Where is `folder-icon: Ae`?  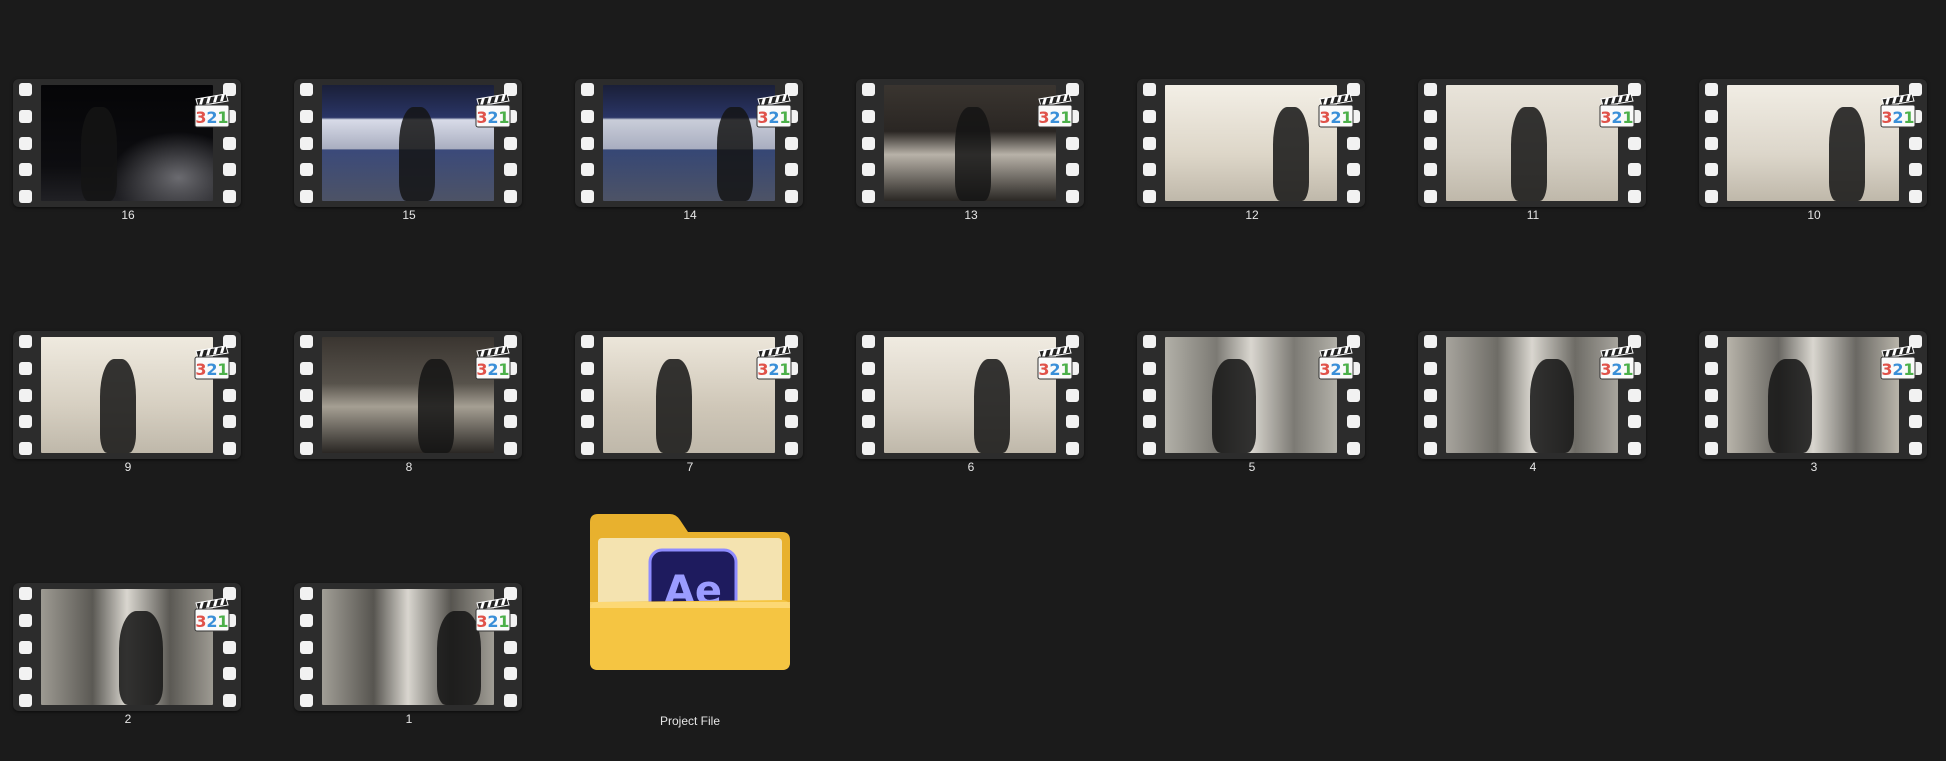 folder-icon: Ae is located at coordinates (690, 592).